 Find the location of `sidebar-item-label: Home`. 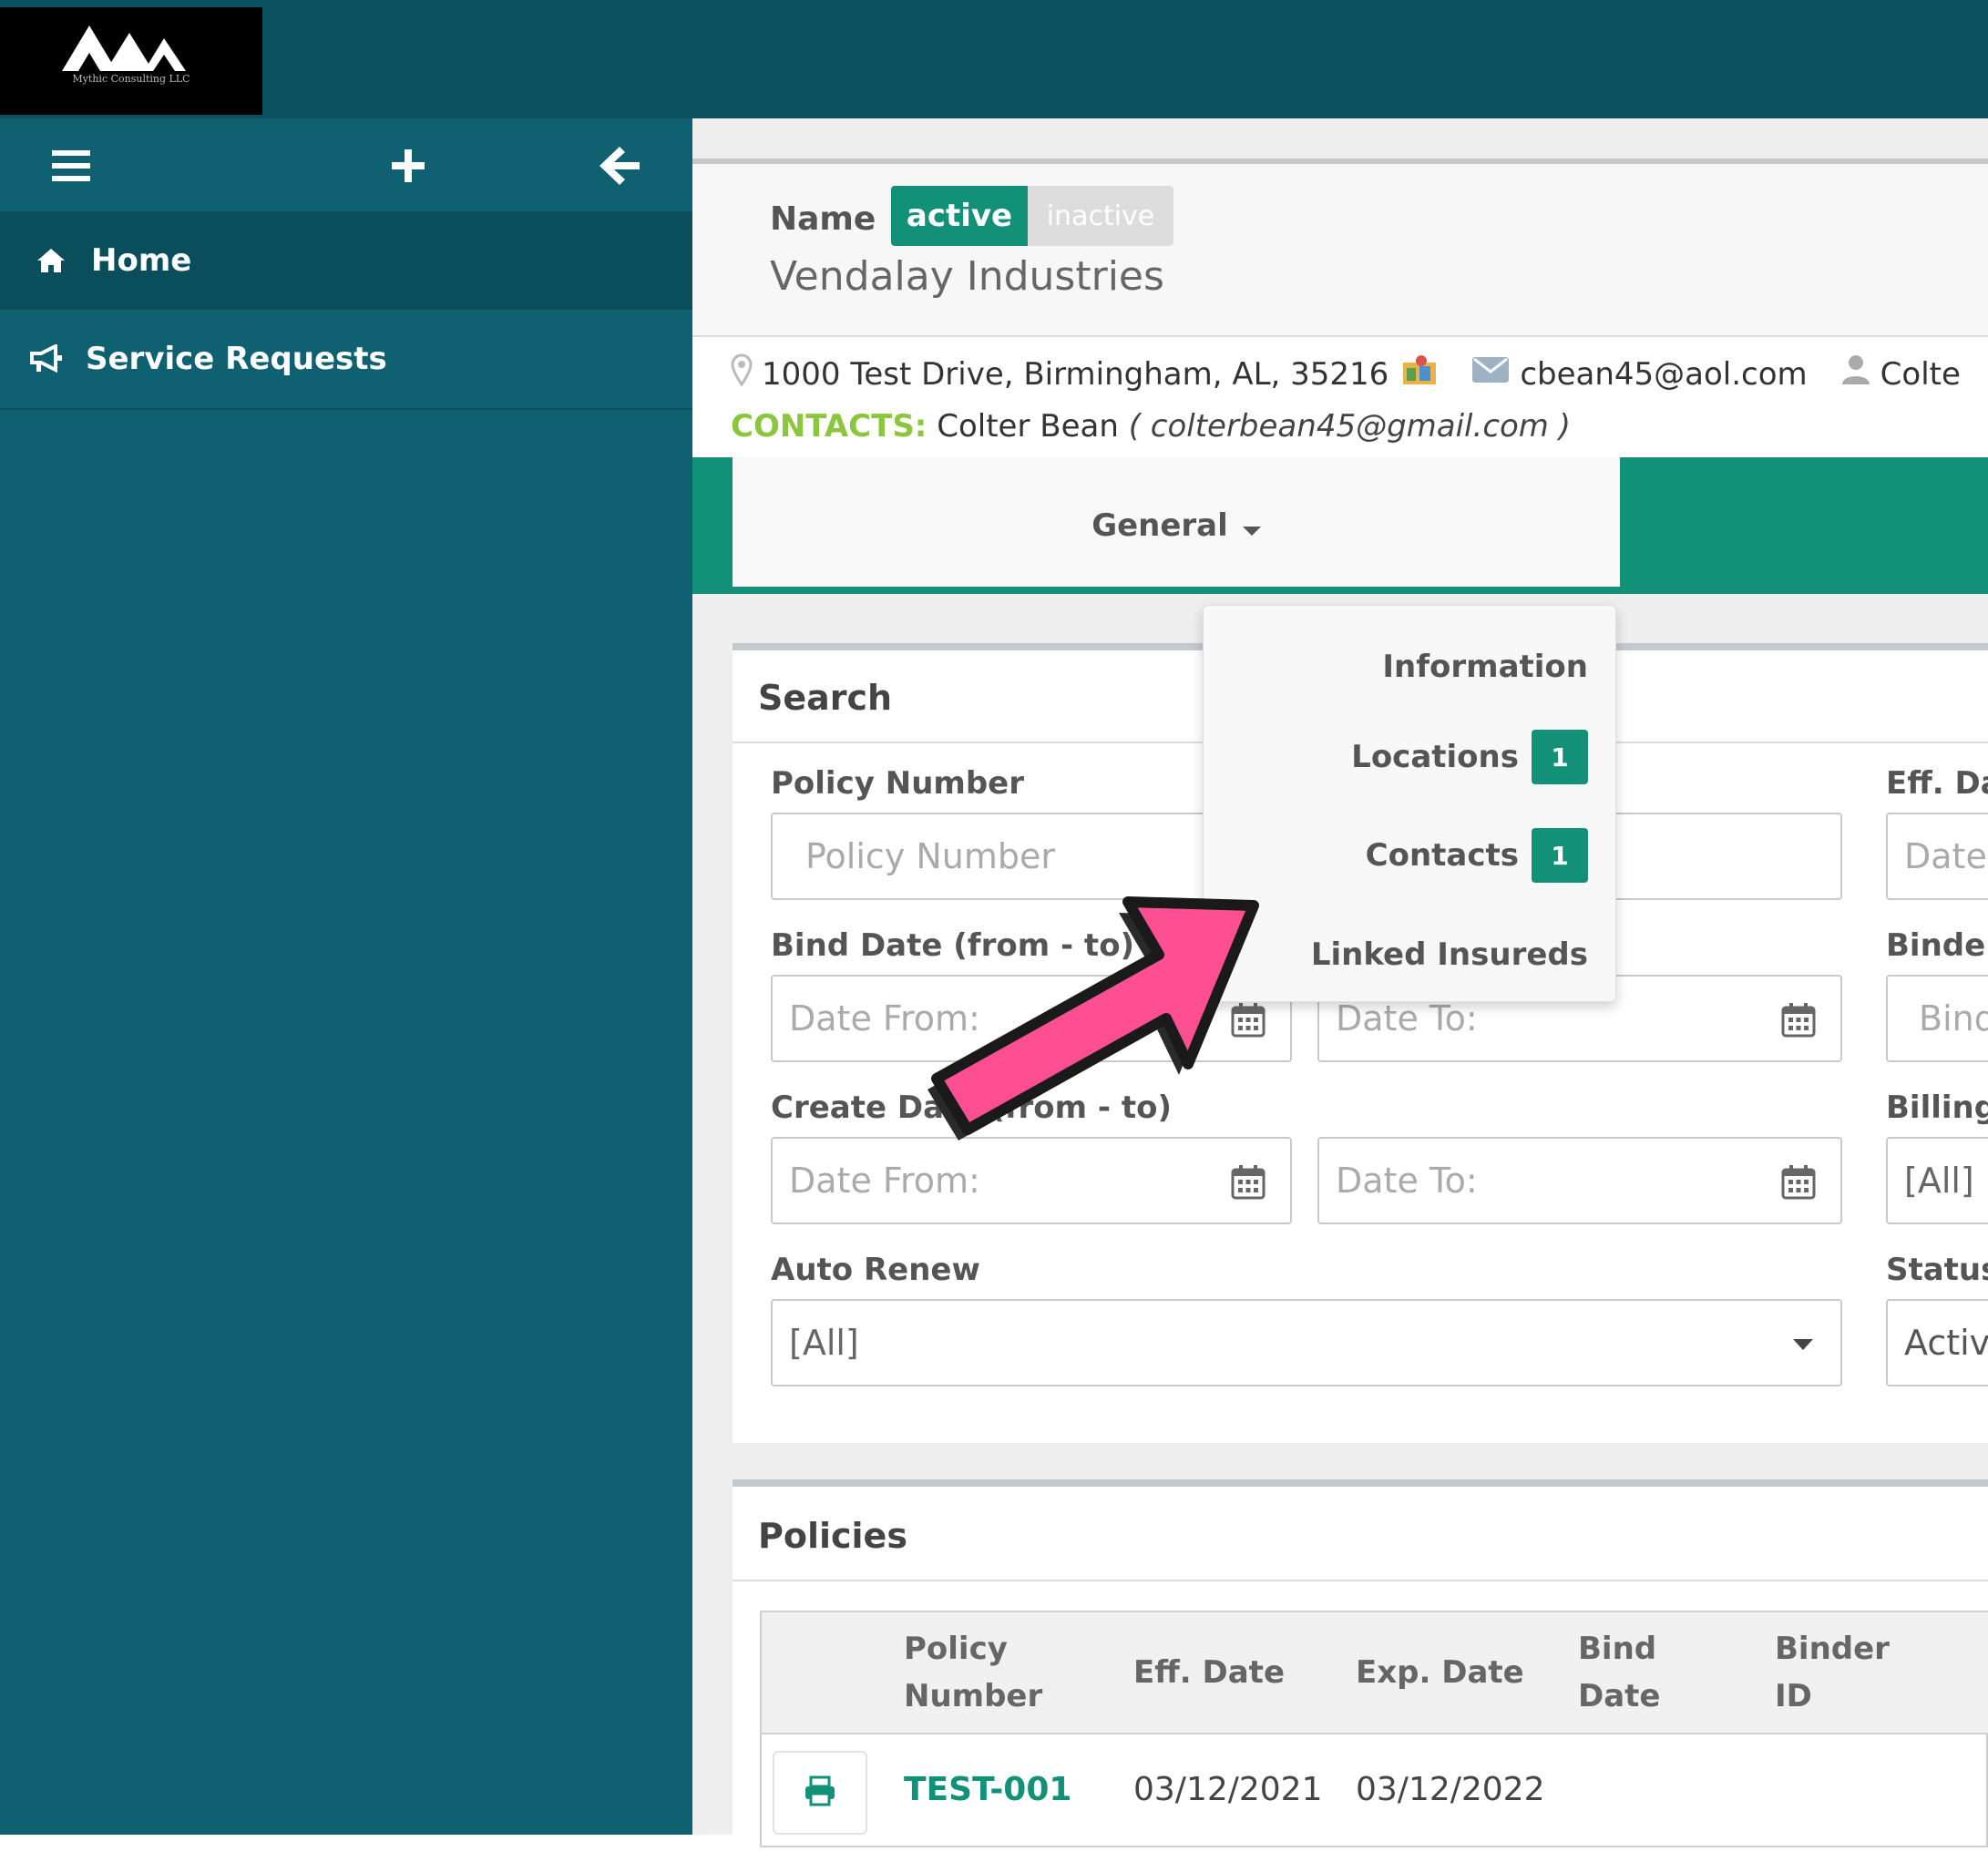

sidebar-item-label: Home is located at coordinates (141, 260).